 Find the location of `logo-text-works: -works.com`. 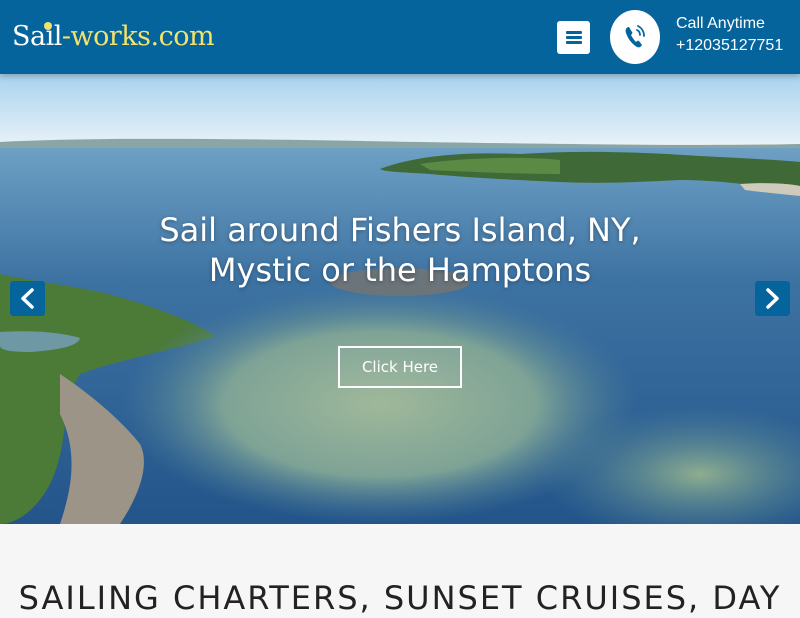

logo-text-works: -works.com is located at coordinates (138, 36).